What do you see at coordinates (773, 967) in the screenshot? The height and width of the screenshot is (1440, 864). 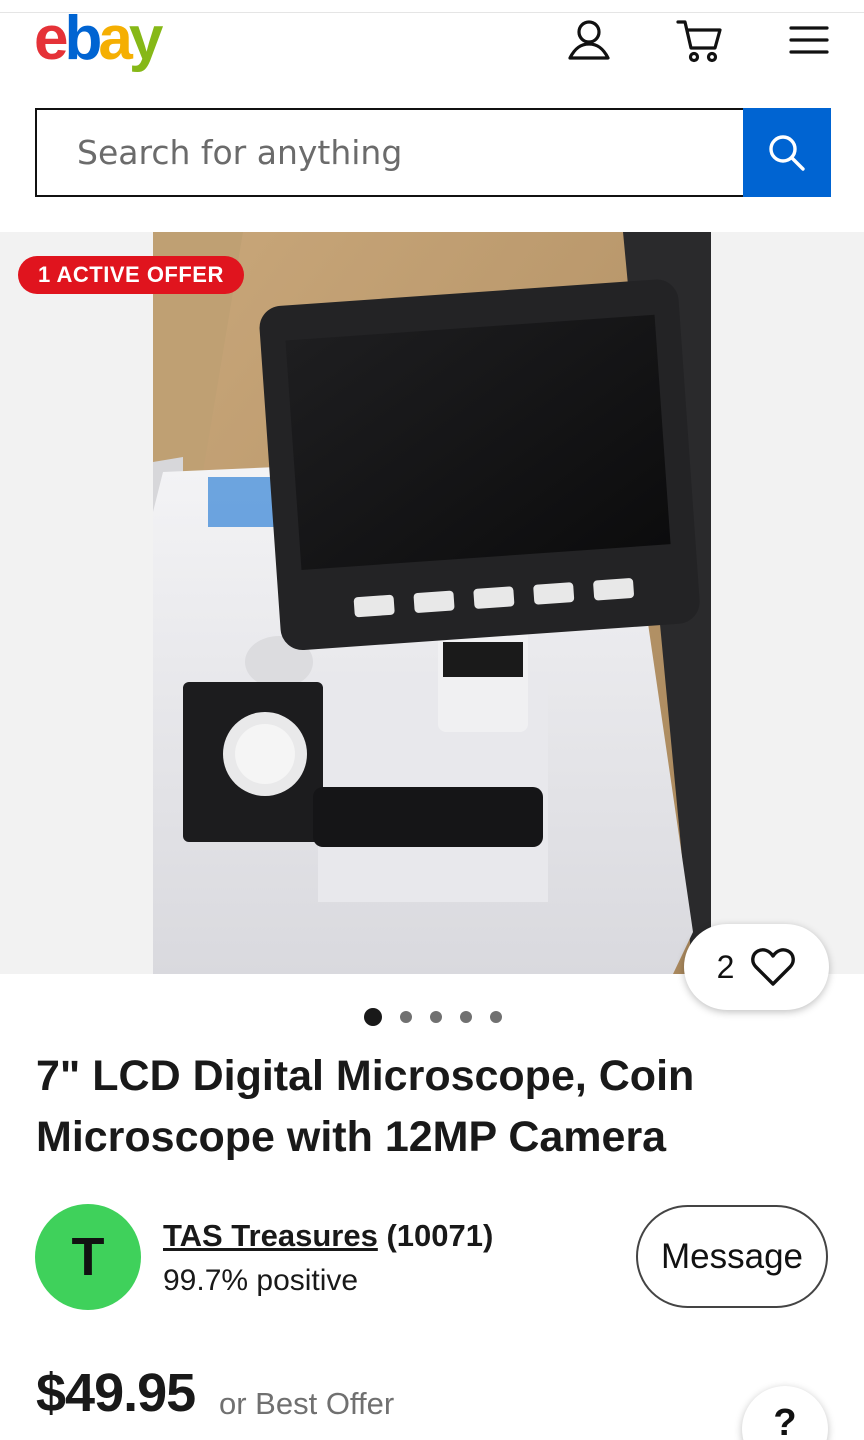 I see `heart-icon` at bounding box center [773, 967].